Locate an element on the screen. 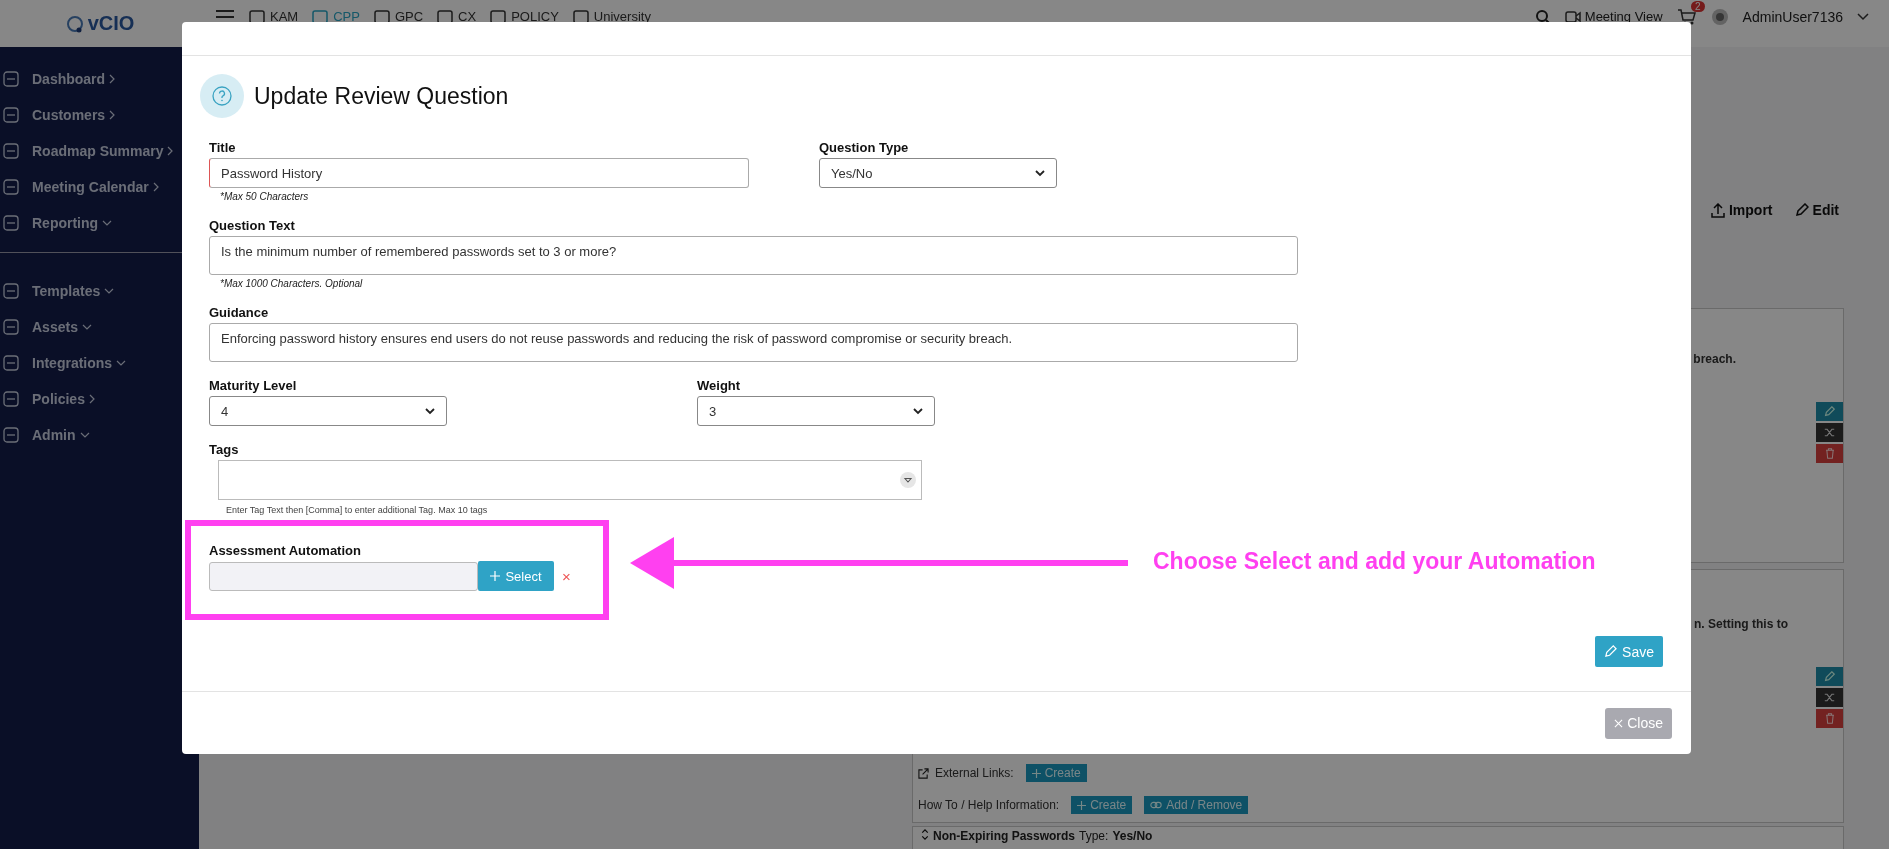  hint-text: *Max 1000 Characters. Optional is located at coordinates (291, 283).